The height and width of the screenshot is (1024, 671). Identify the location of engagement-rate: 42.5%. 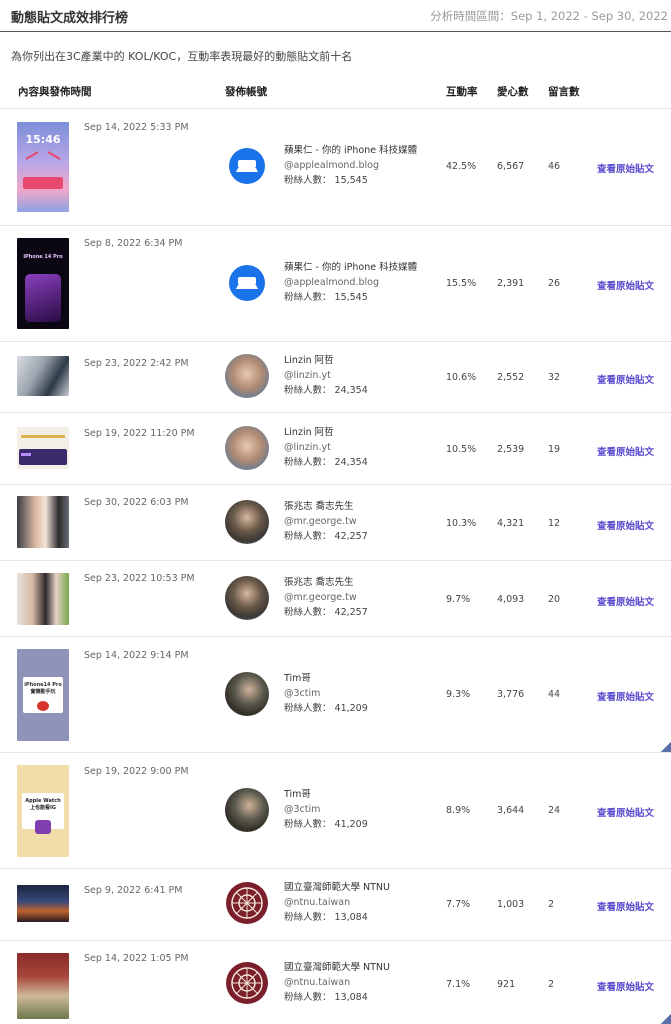
(461, 166).